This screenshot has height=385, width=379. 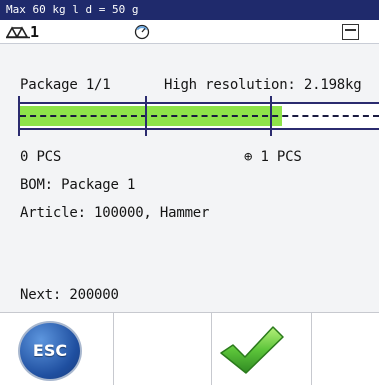 What do you see at coordinates (271, 116) in the screenshot?
I see `bar-tick-target` at bounding box center [271, 116].